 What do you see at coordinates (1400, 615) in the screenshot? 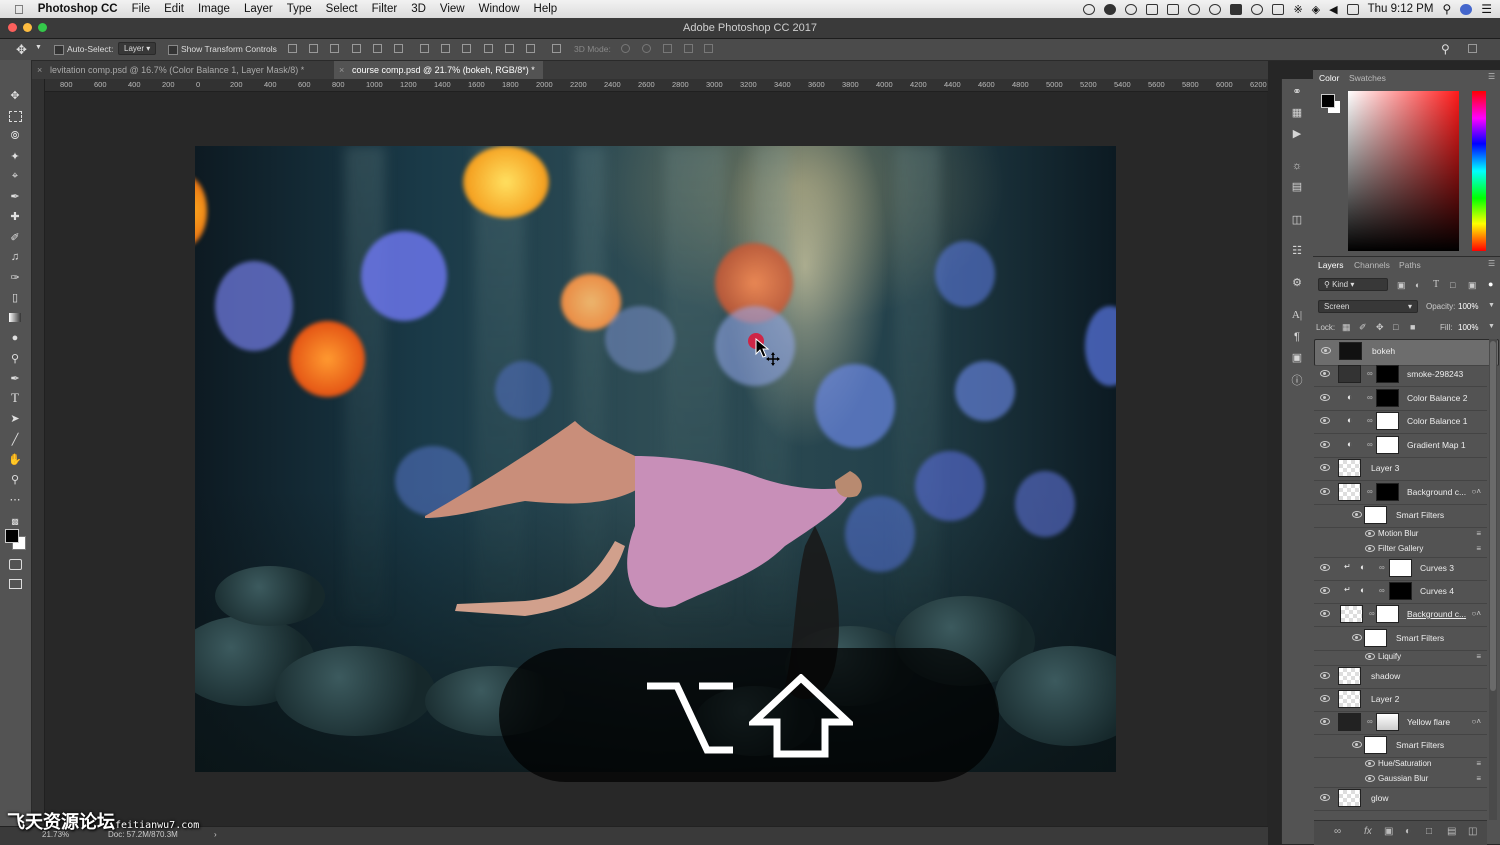
I see `layer-row-background-copy-2: ∞ Background c... ○˄` at bounding box center [1400, 615].